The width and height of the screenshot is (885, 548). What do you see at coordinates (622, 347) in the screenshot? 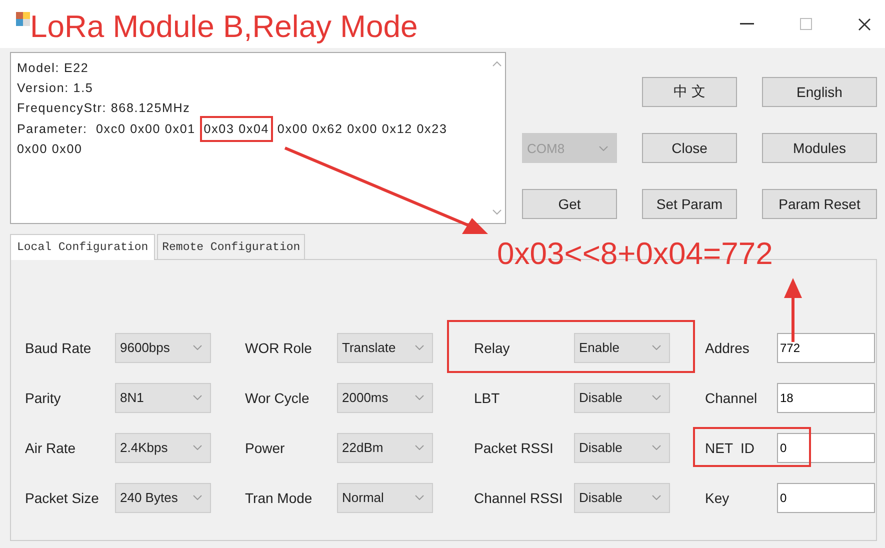
I see `dropdown: Enable` at bounding box center [622, 347].